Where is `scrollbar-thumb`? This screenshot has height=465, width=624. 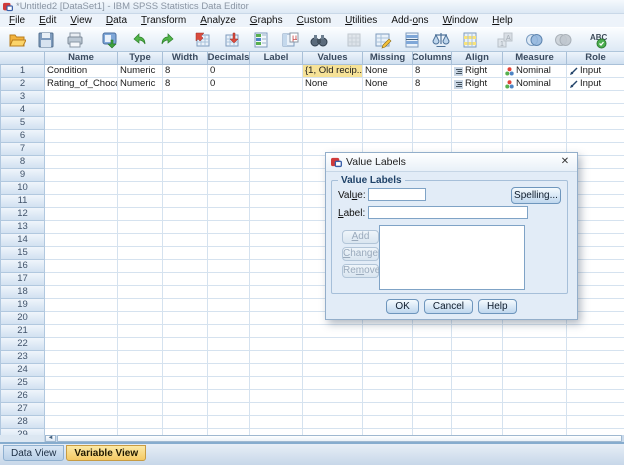 scrollbar-thumb is located at coordinates (339, 438).